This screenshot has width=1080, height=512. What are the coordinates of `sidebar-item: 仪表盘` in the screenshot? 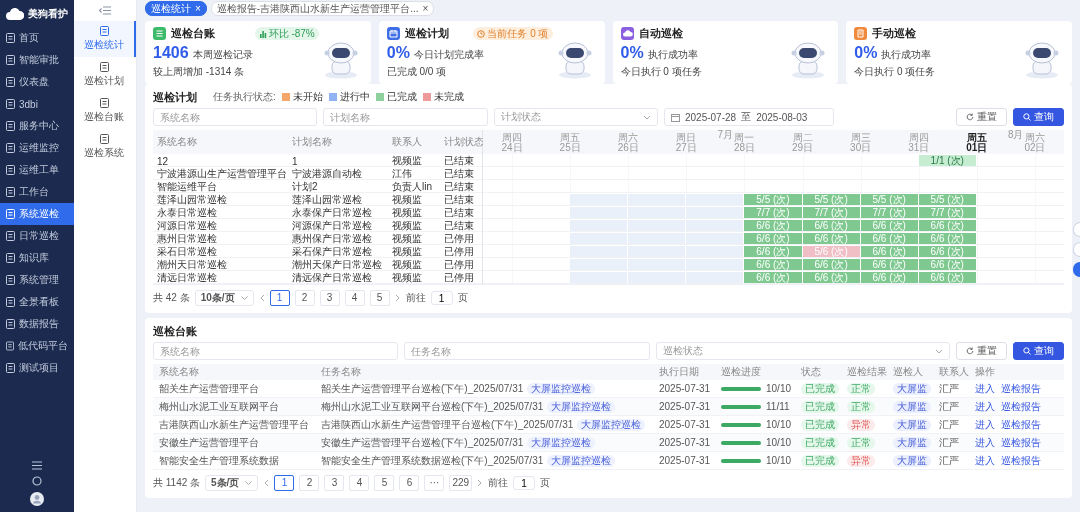 It's located at (37, 82).